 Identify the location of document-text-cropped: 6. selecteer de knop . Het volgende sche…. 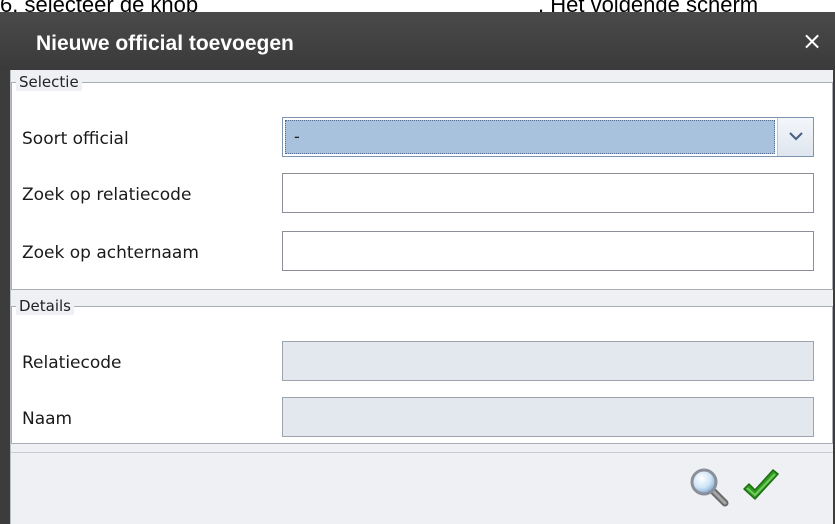
(417, 8).